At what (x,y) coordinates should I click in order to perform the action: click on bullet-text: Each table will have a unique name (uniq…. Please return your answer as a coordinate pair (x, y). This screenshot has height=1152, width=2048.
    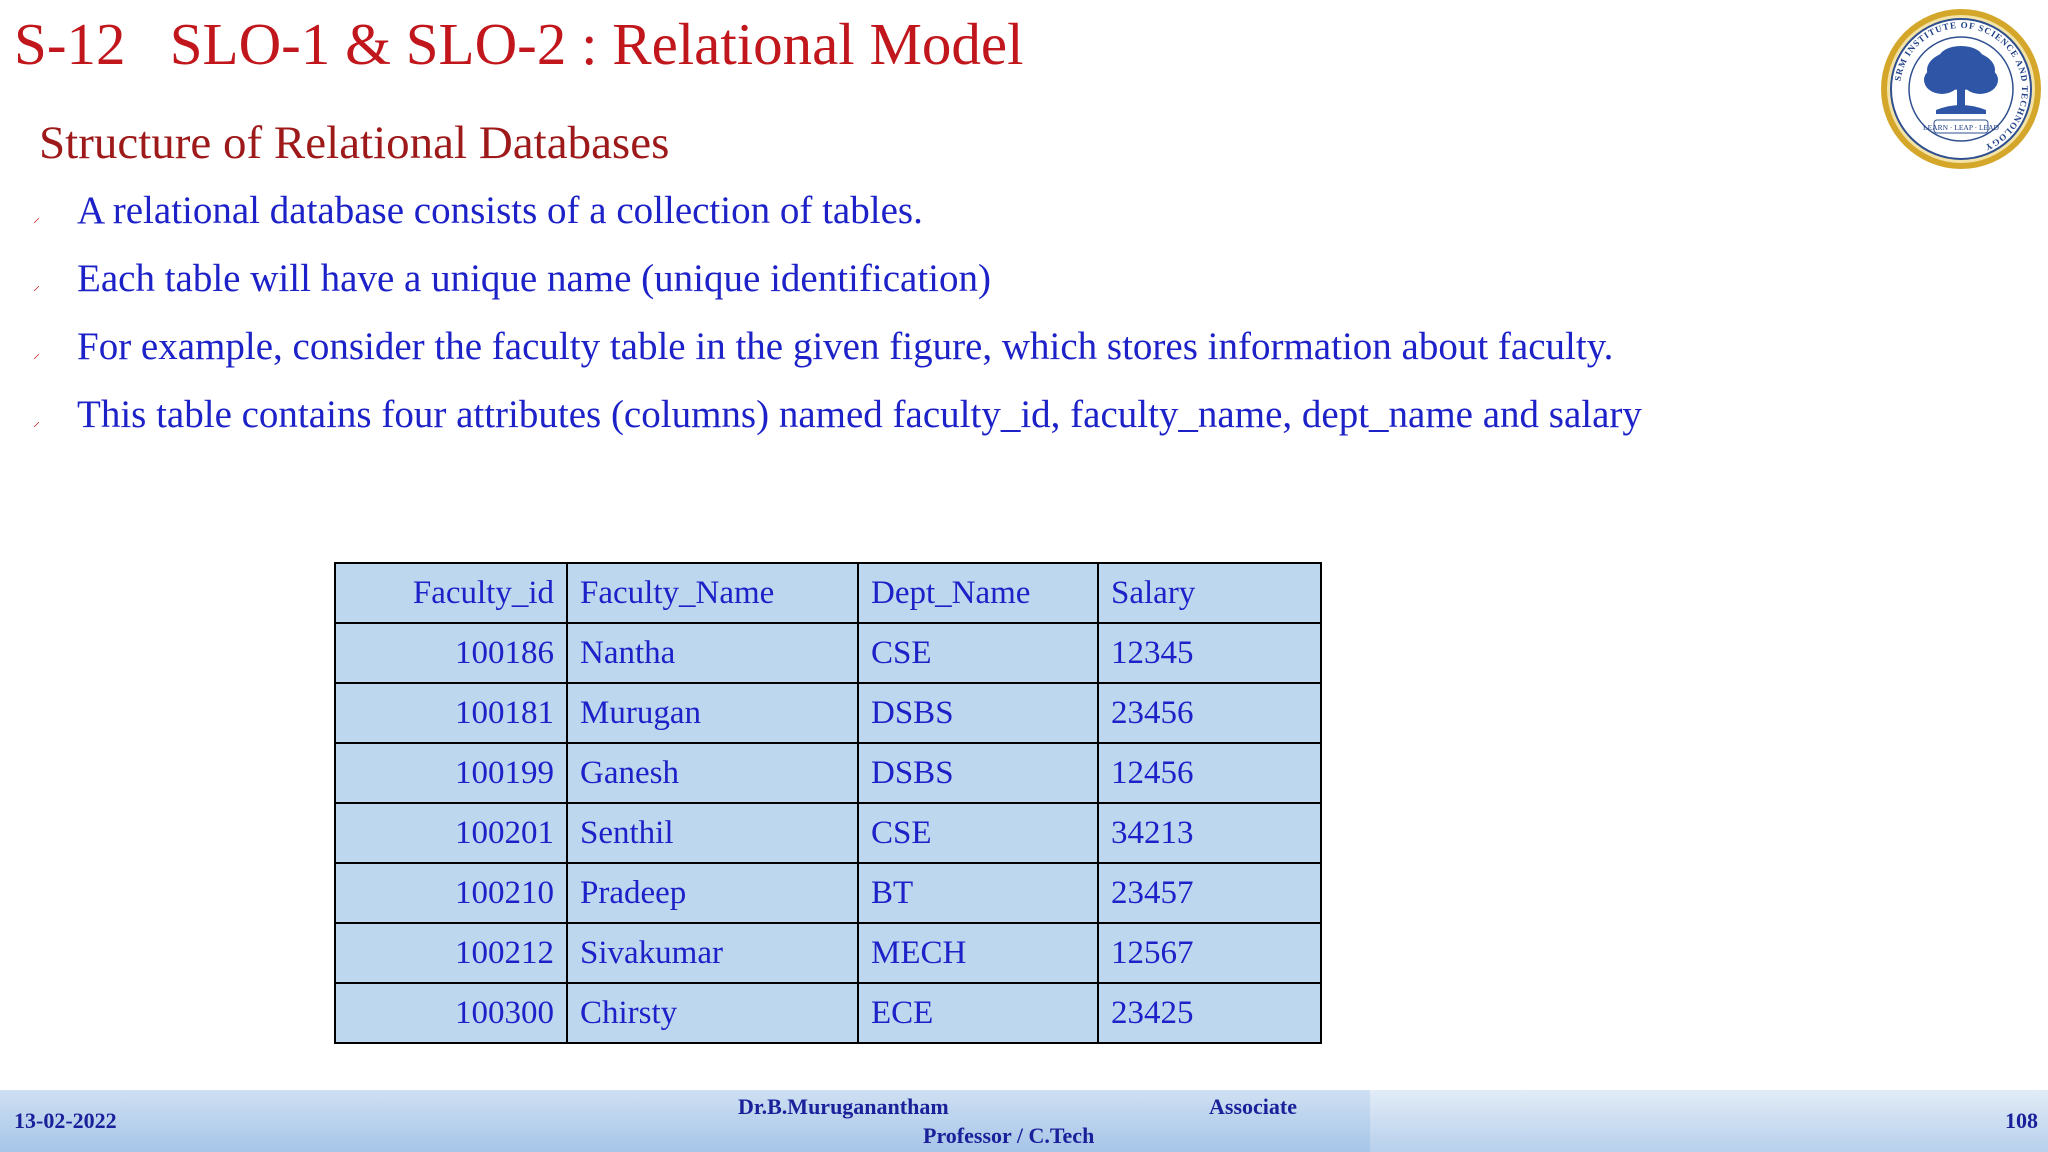
    Looking at the image, I should click on (534, 278).